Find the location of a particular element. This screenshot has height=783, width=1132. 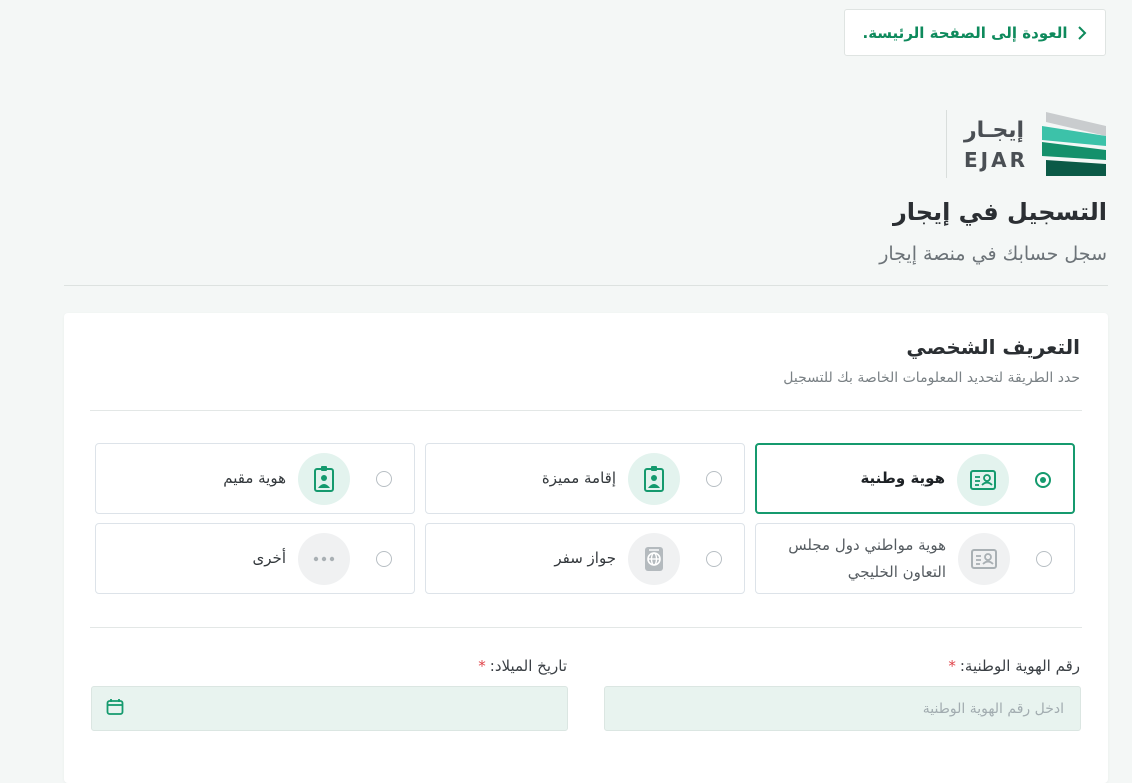

back-to-home-label: العودة إلى الصفحة الرئيسة. is located at coordinates (965, 32).